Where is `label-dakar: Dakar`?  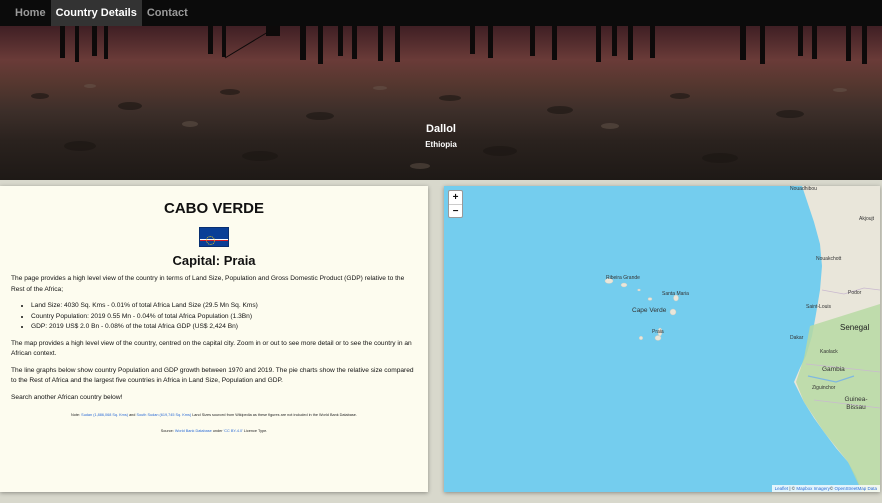 label-dakar: Dakar is located at coordinates (797, 338).